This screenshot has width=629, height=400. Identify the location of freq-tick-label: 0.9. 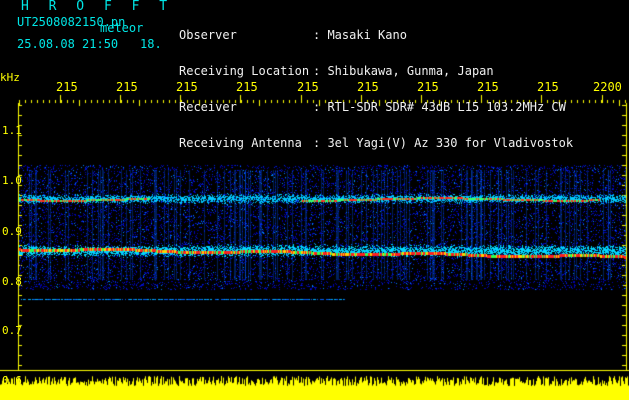
(12, 231).